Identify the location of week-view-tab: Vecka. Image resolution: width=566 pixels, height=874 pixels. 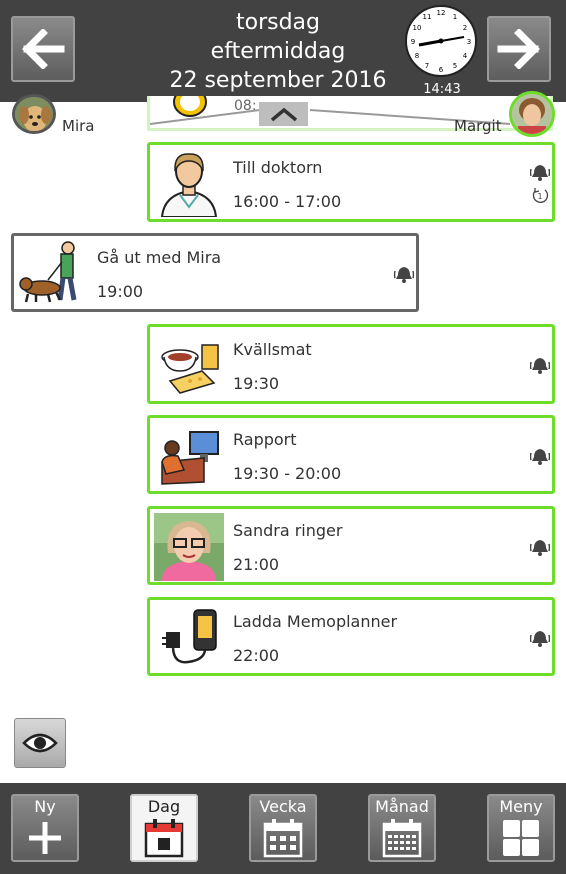
(283, 828).